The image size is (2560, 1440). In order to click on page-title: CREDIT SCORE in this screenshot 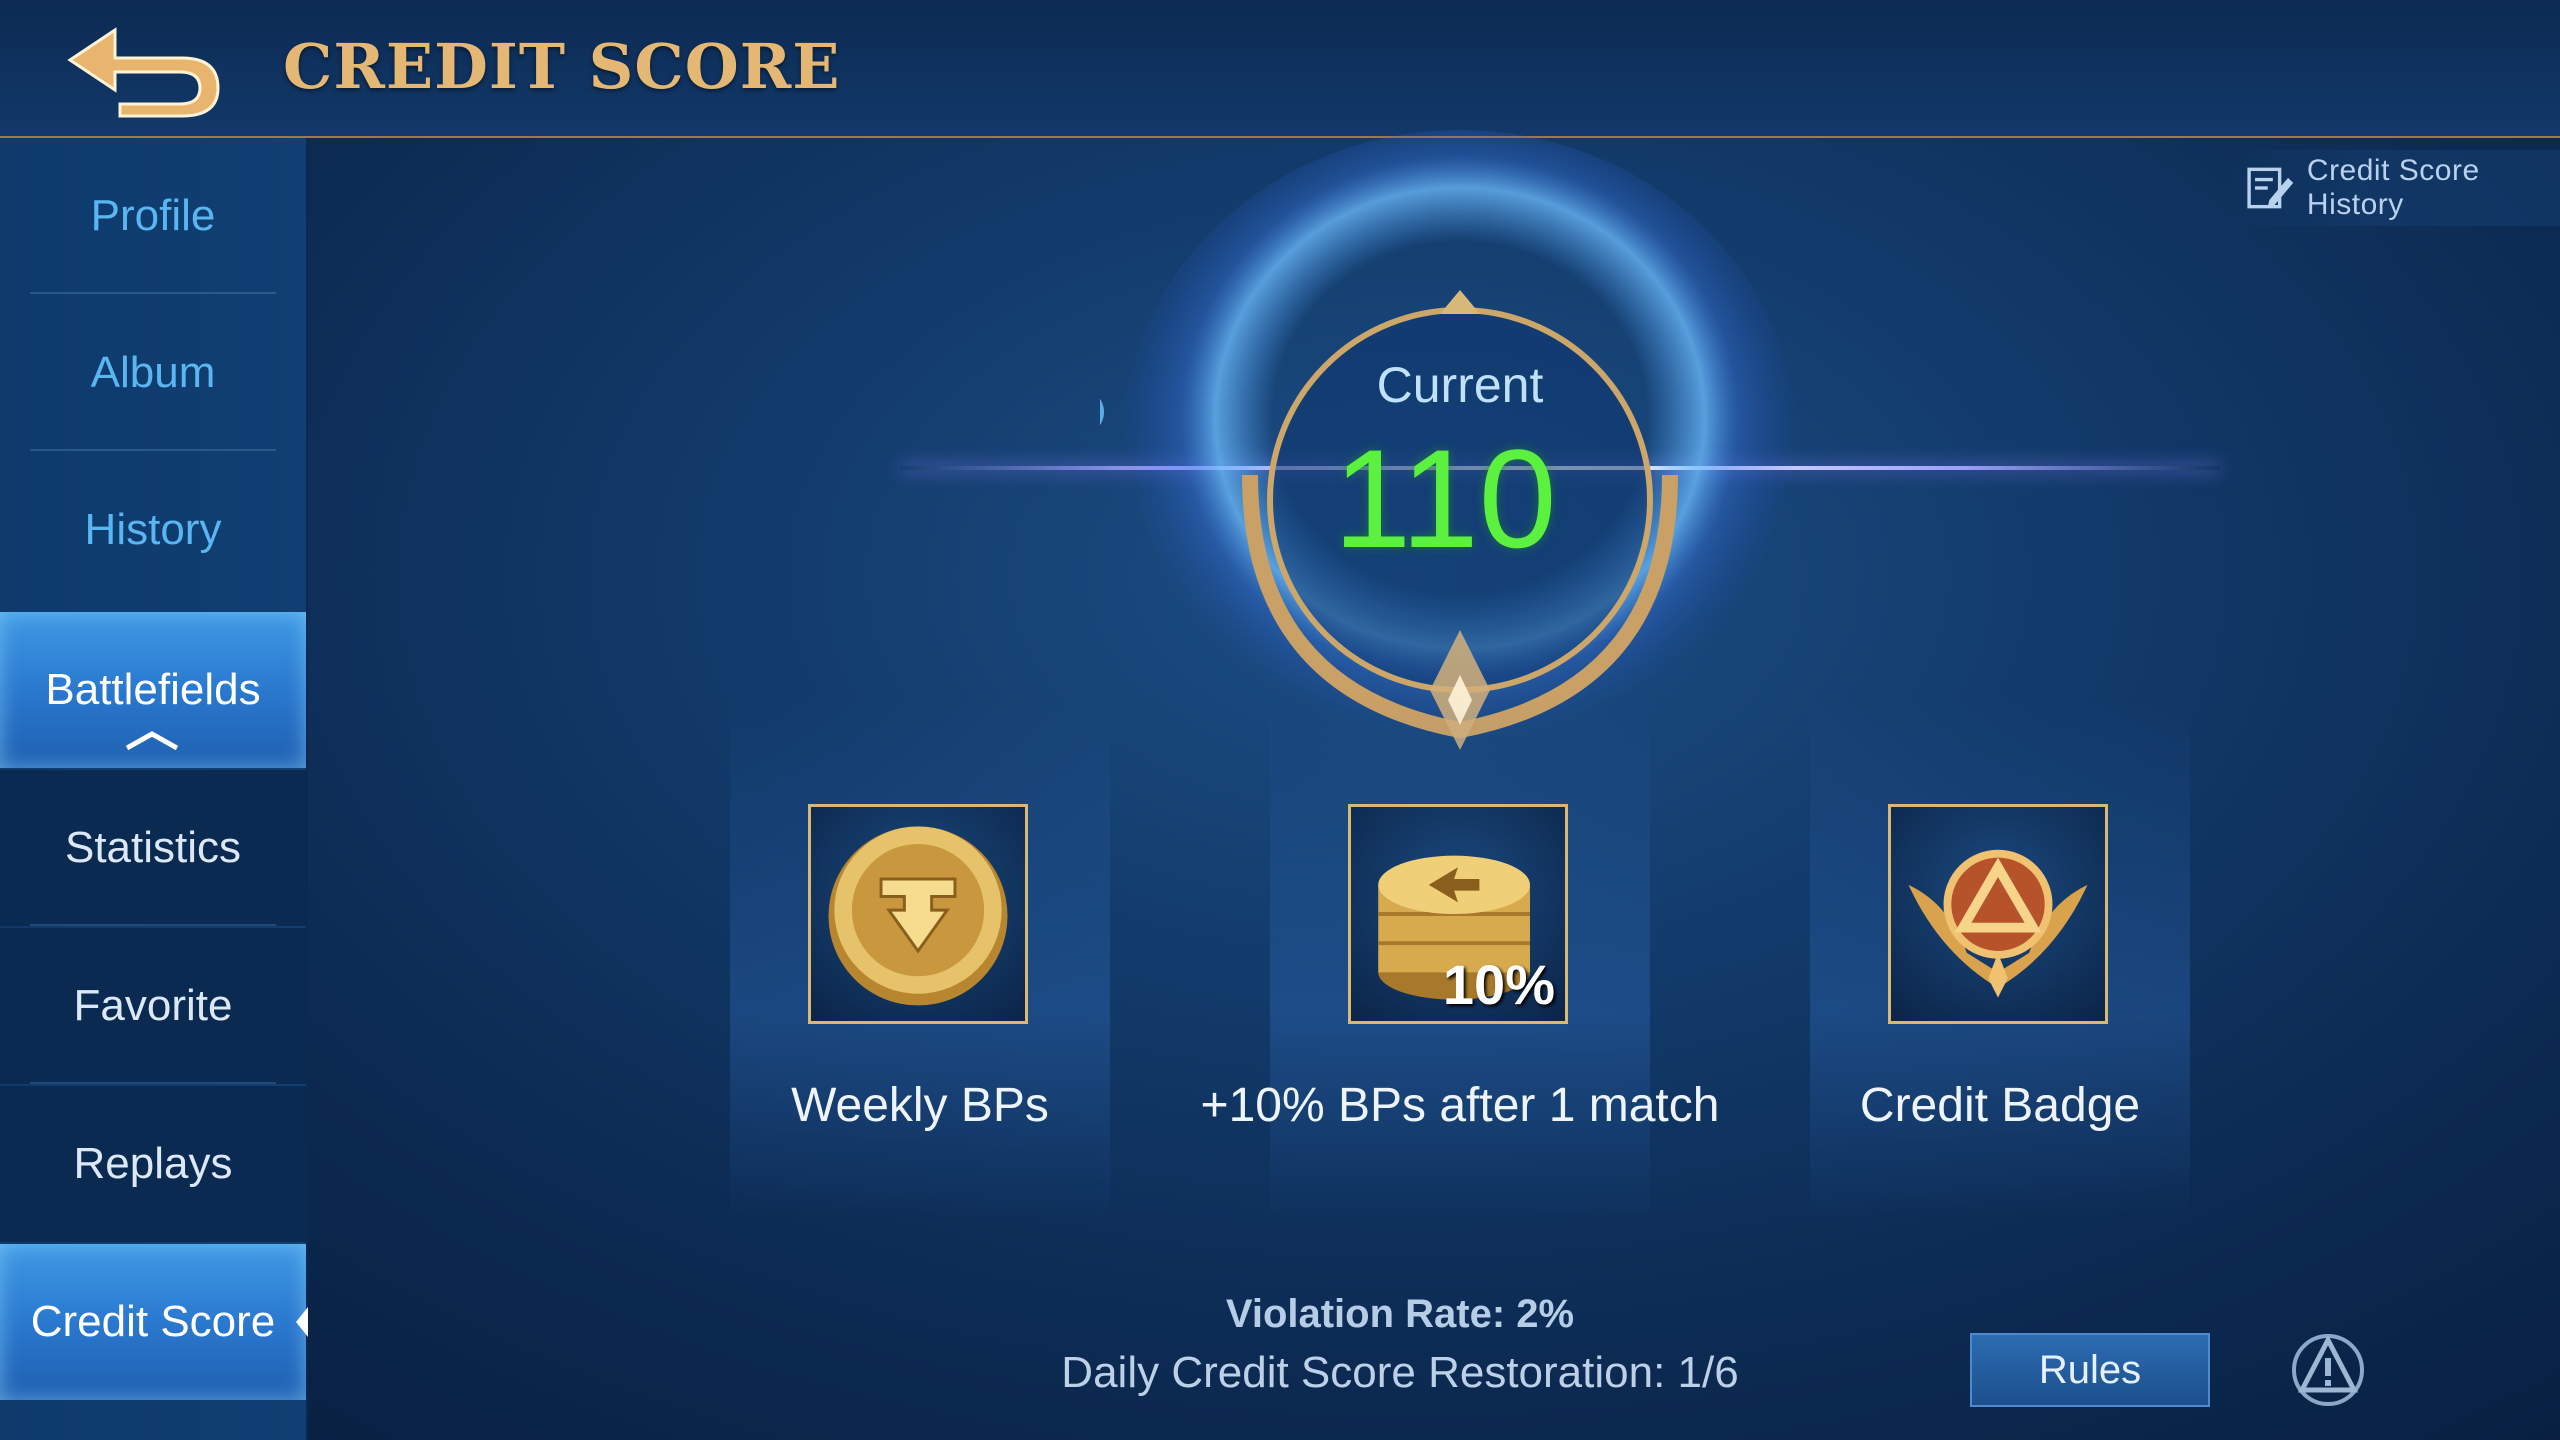, I will do `click(562, 66)`.